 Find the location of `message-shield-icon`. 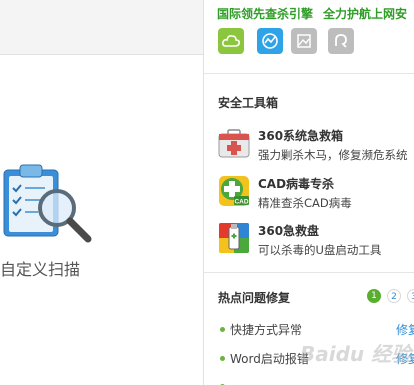

message-shield-icon is located at coordinates (341, 41).